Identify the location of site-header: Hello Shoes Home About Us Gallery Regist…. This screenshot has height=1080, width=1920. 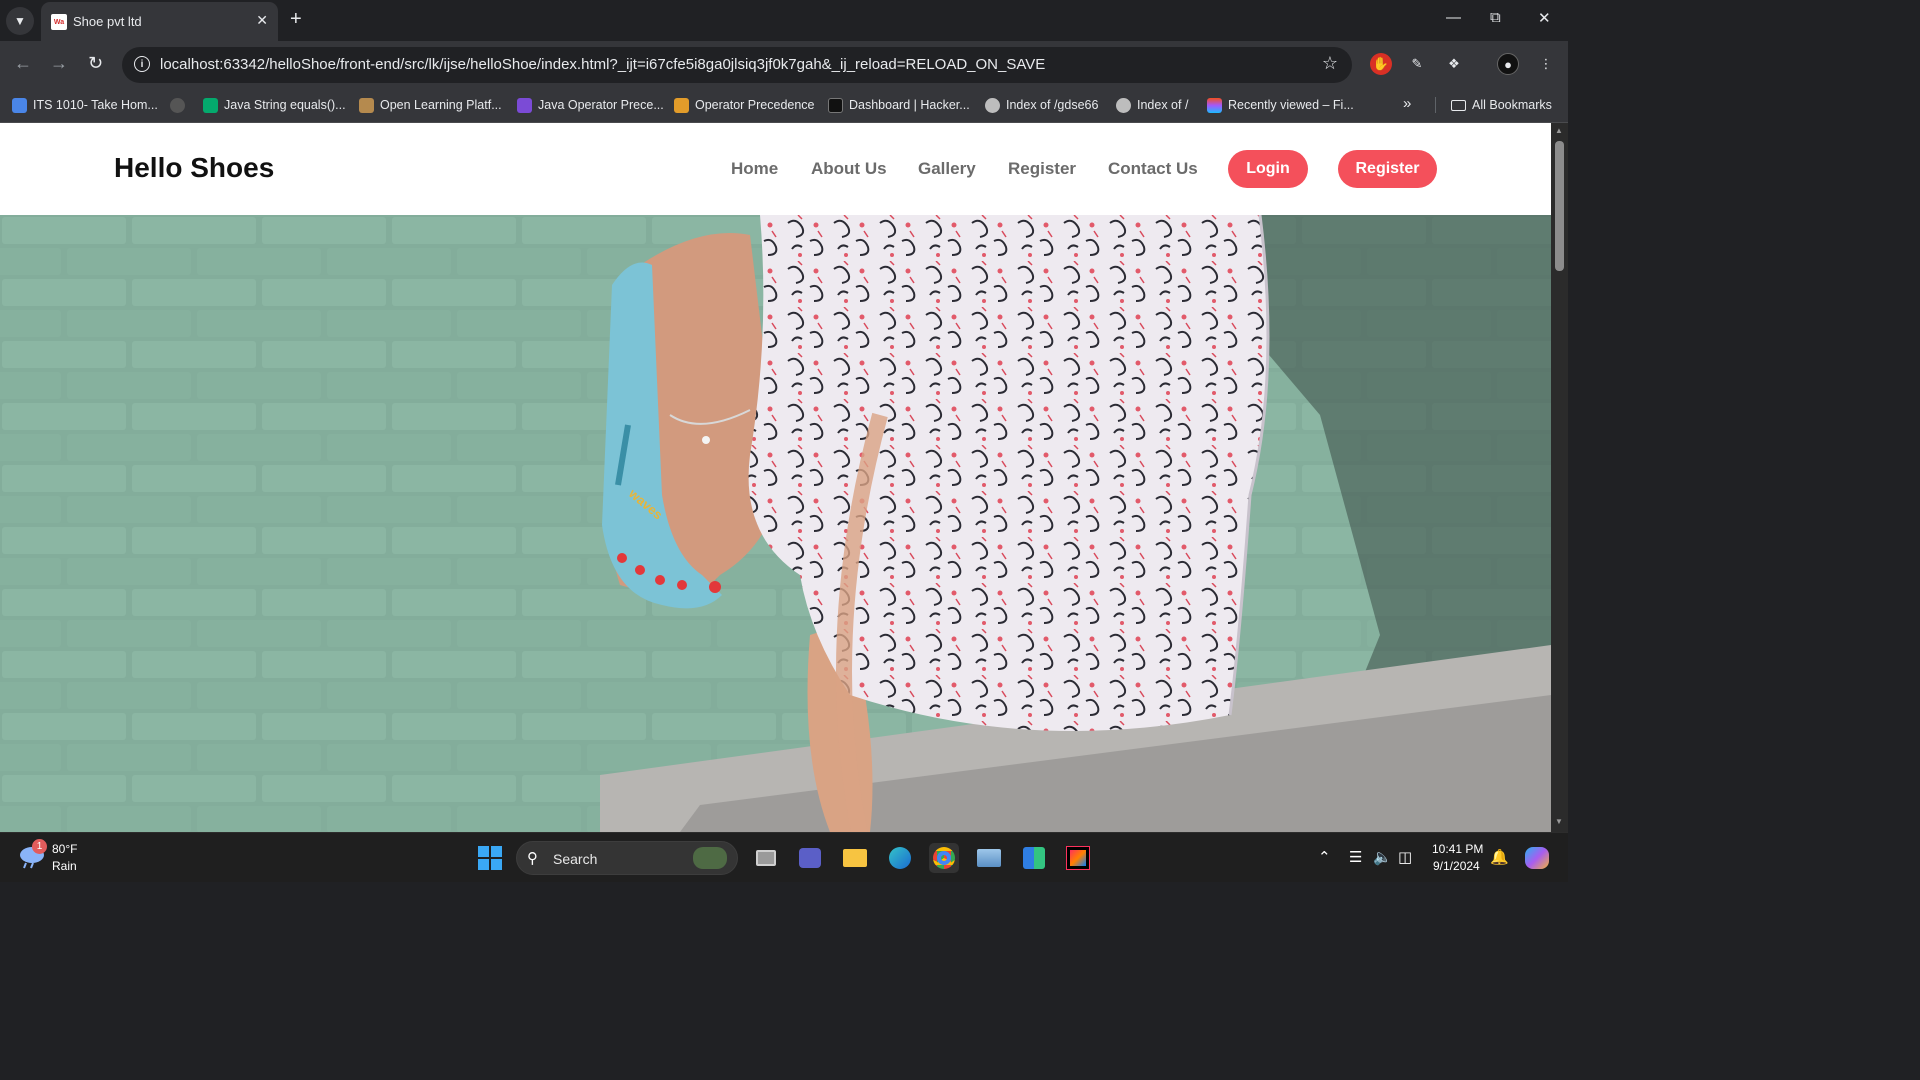
(775, 169).